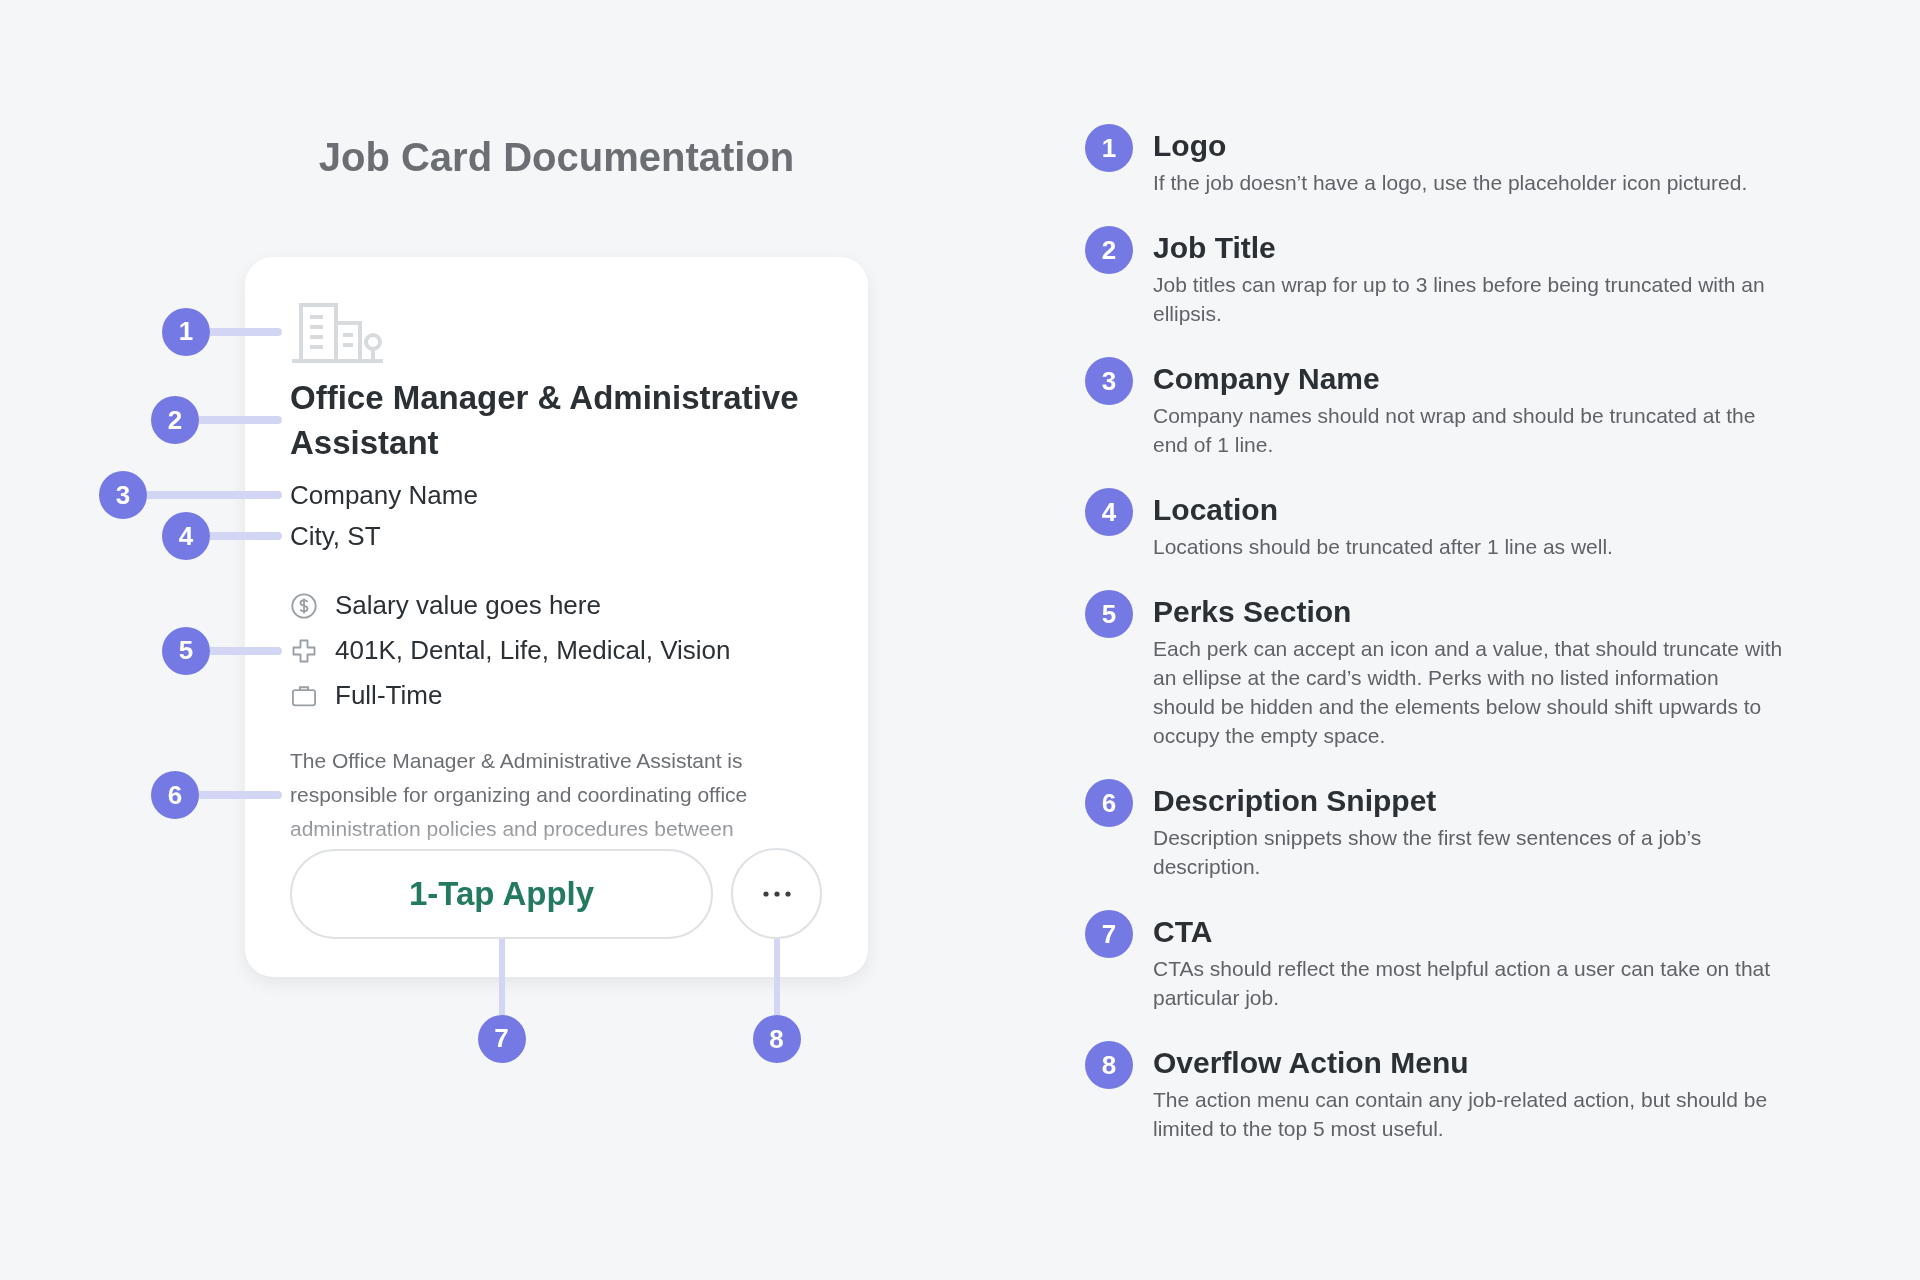 This screenshot has height=1280, width=1920. I want to click on page-title: Job Card Documentation, so click(556, 157).